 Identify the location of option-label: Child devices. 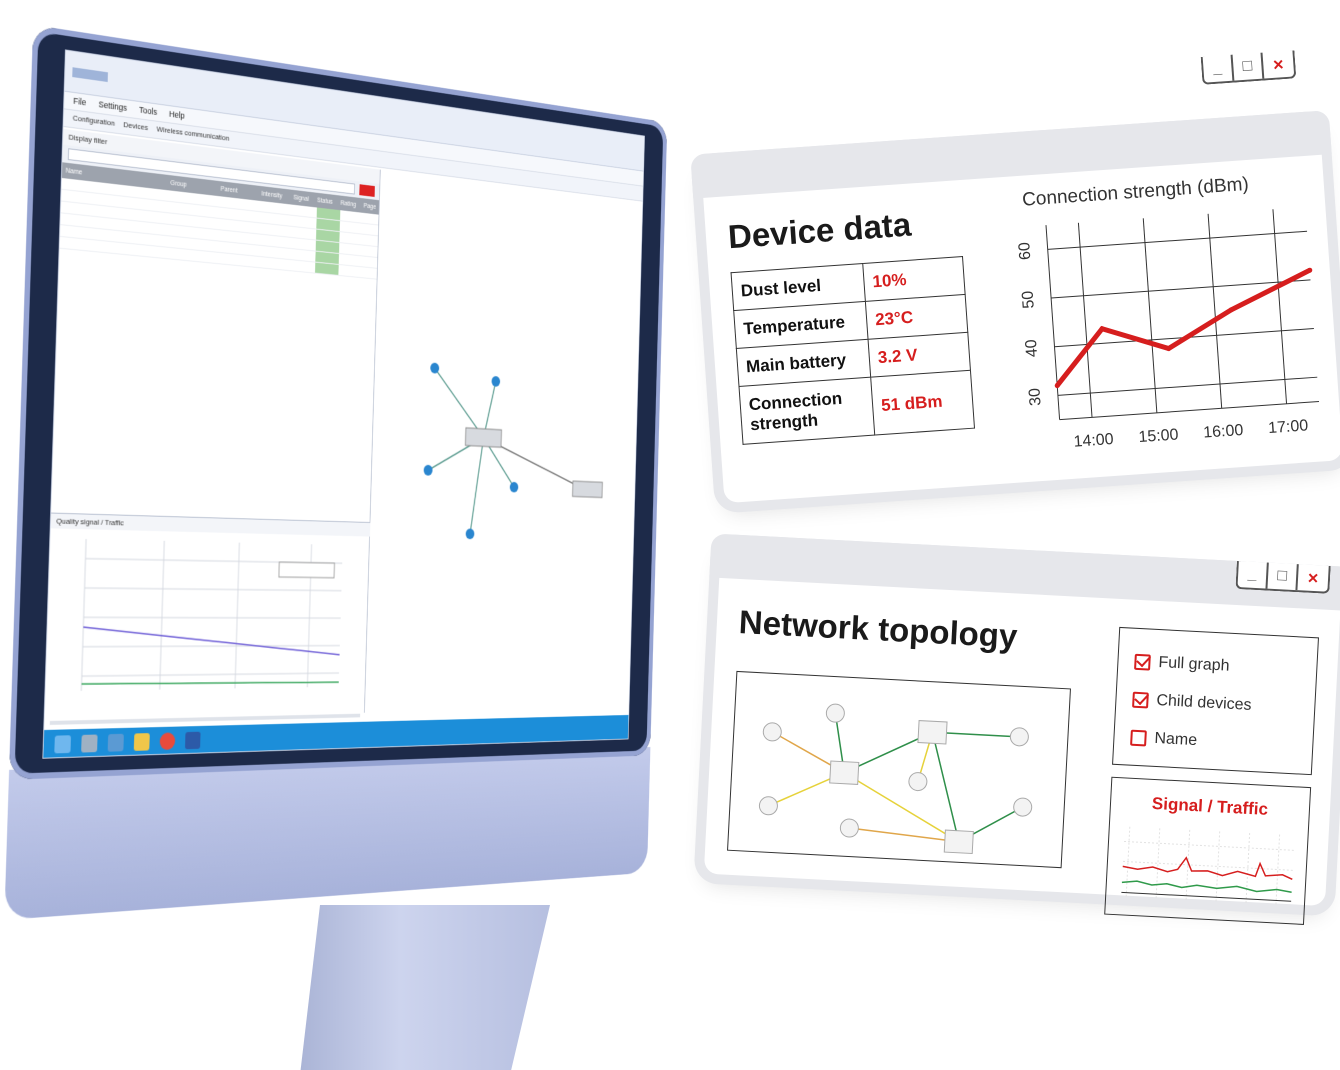
(1204, 702).